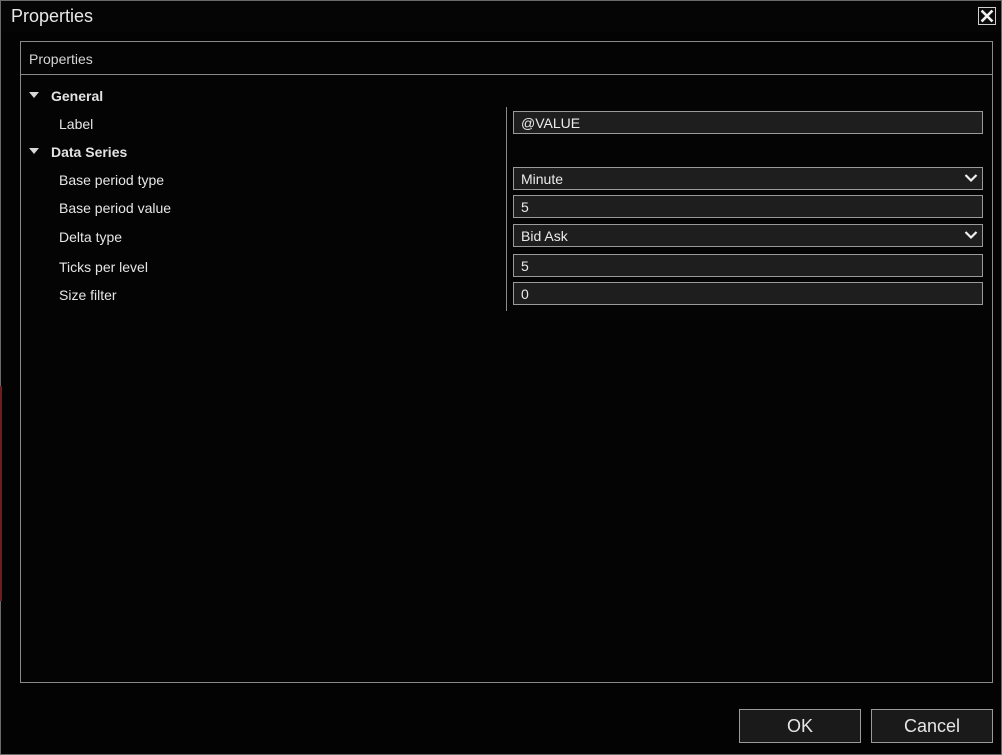  I want to click on delta-type-select: Bid Ask, so click(748, 235).